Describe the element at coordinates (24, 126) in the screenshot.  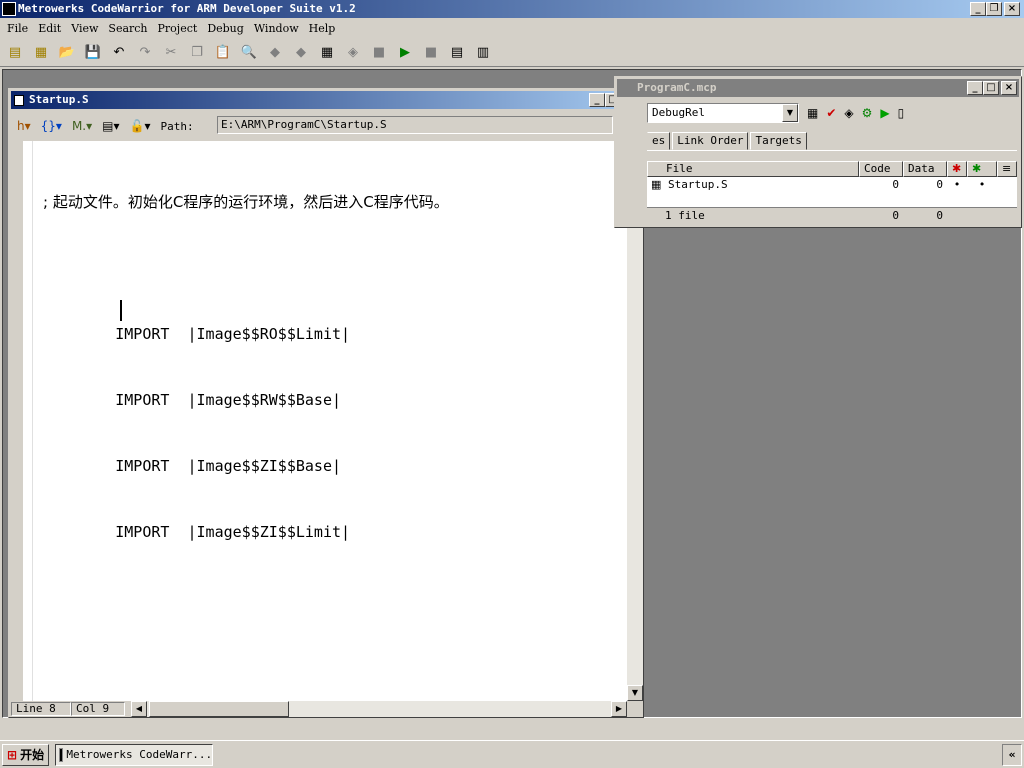
I see `header-files-icon: h▾` at that location.